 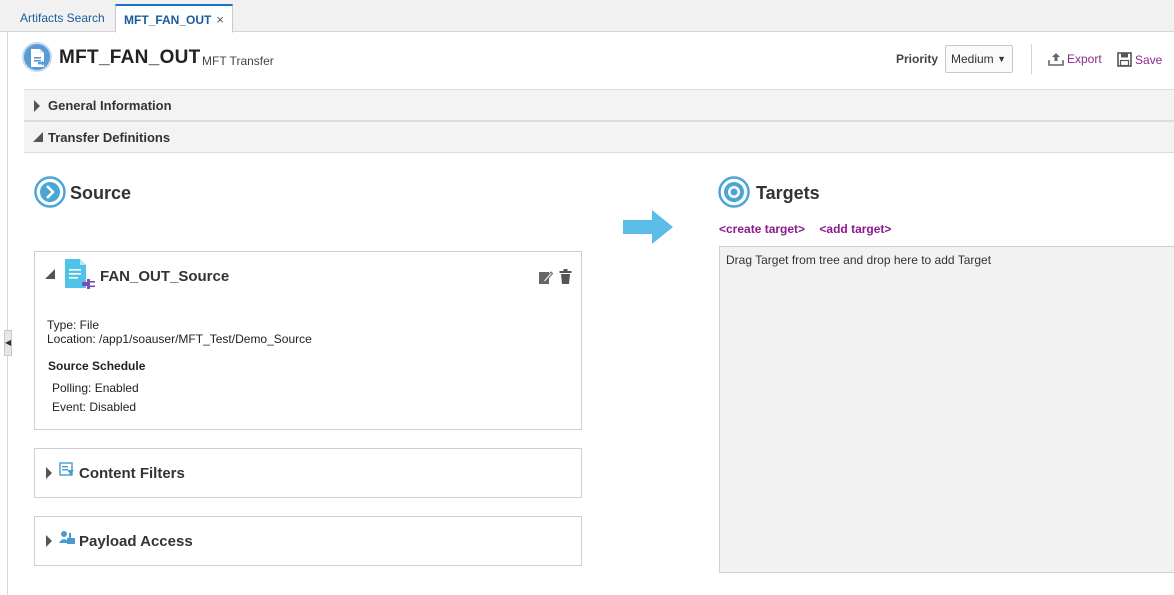 I want to click on save-button: Save, so click(x=1139, y=59).